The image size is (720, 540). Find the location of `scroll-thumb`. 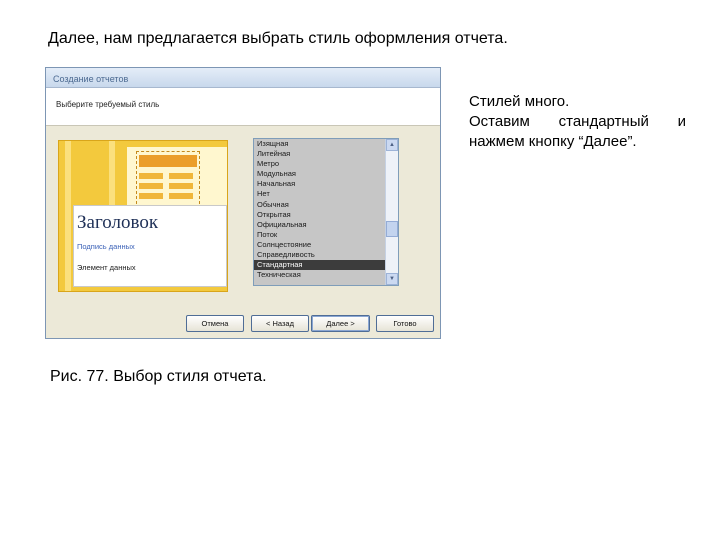

scroll-thumb is located at coordinates (392, 229).